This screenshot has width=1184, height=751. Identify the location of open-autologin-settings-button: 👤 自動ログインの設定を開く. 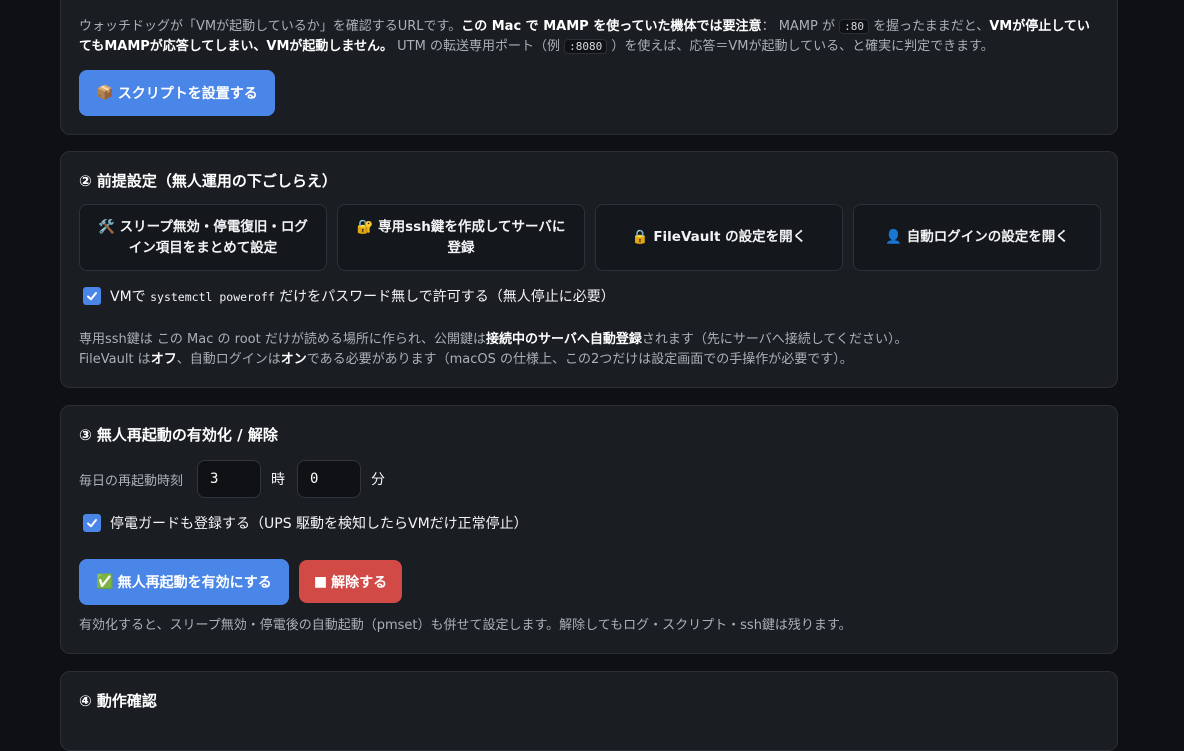
(977, 237).